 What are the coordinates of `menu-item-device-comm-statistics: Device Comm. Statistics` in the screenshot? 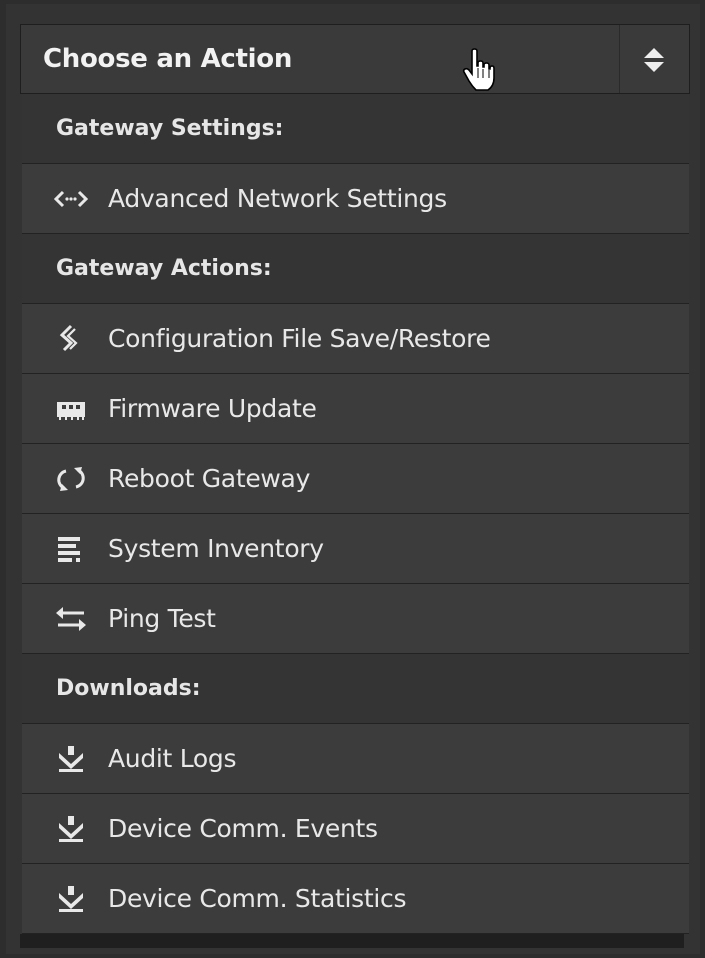 It's located at (355, 899).